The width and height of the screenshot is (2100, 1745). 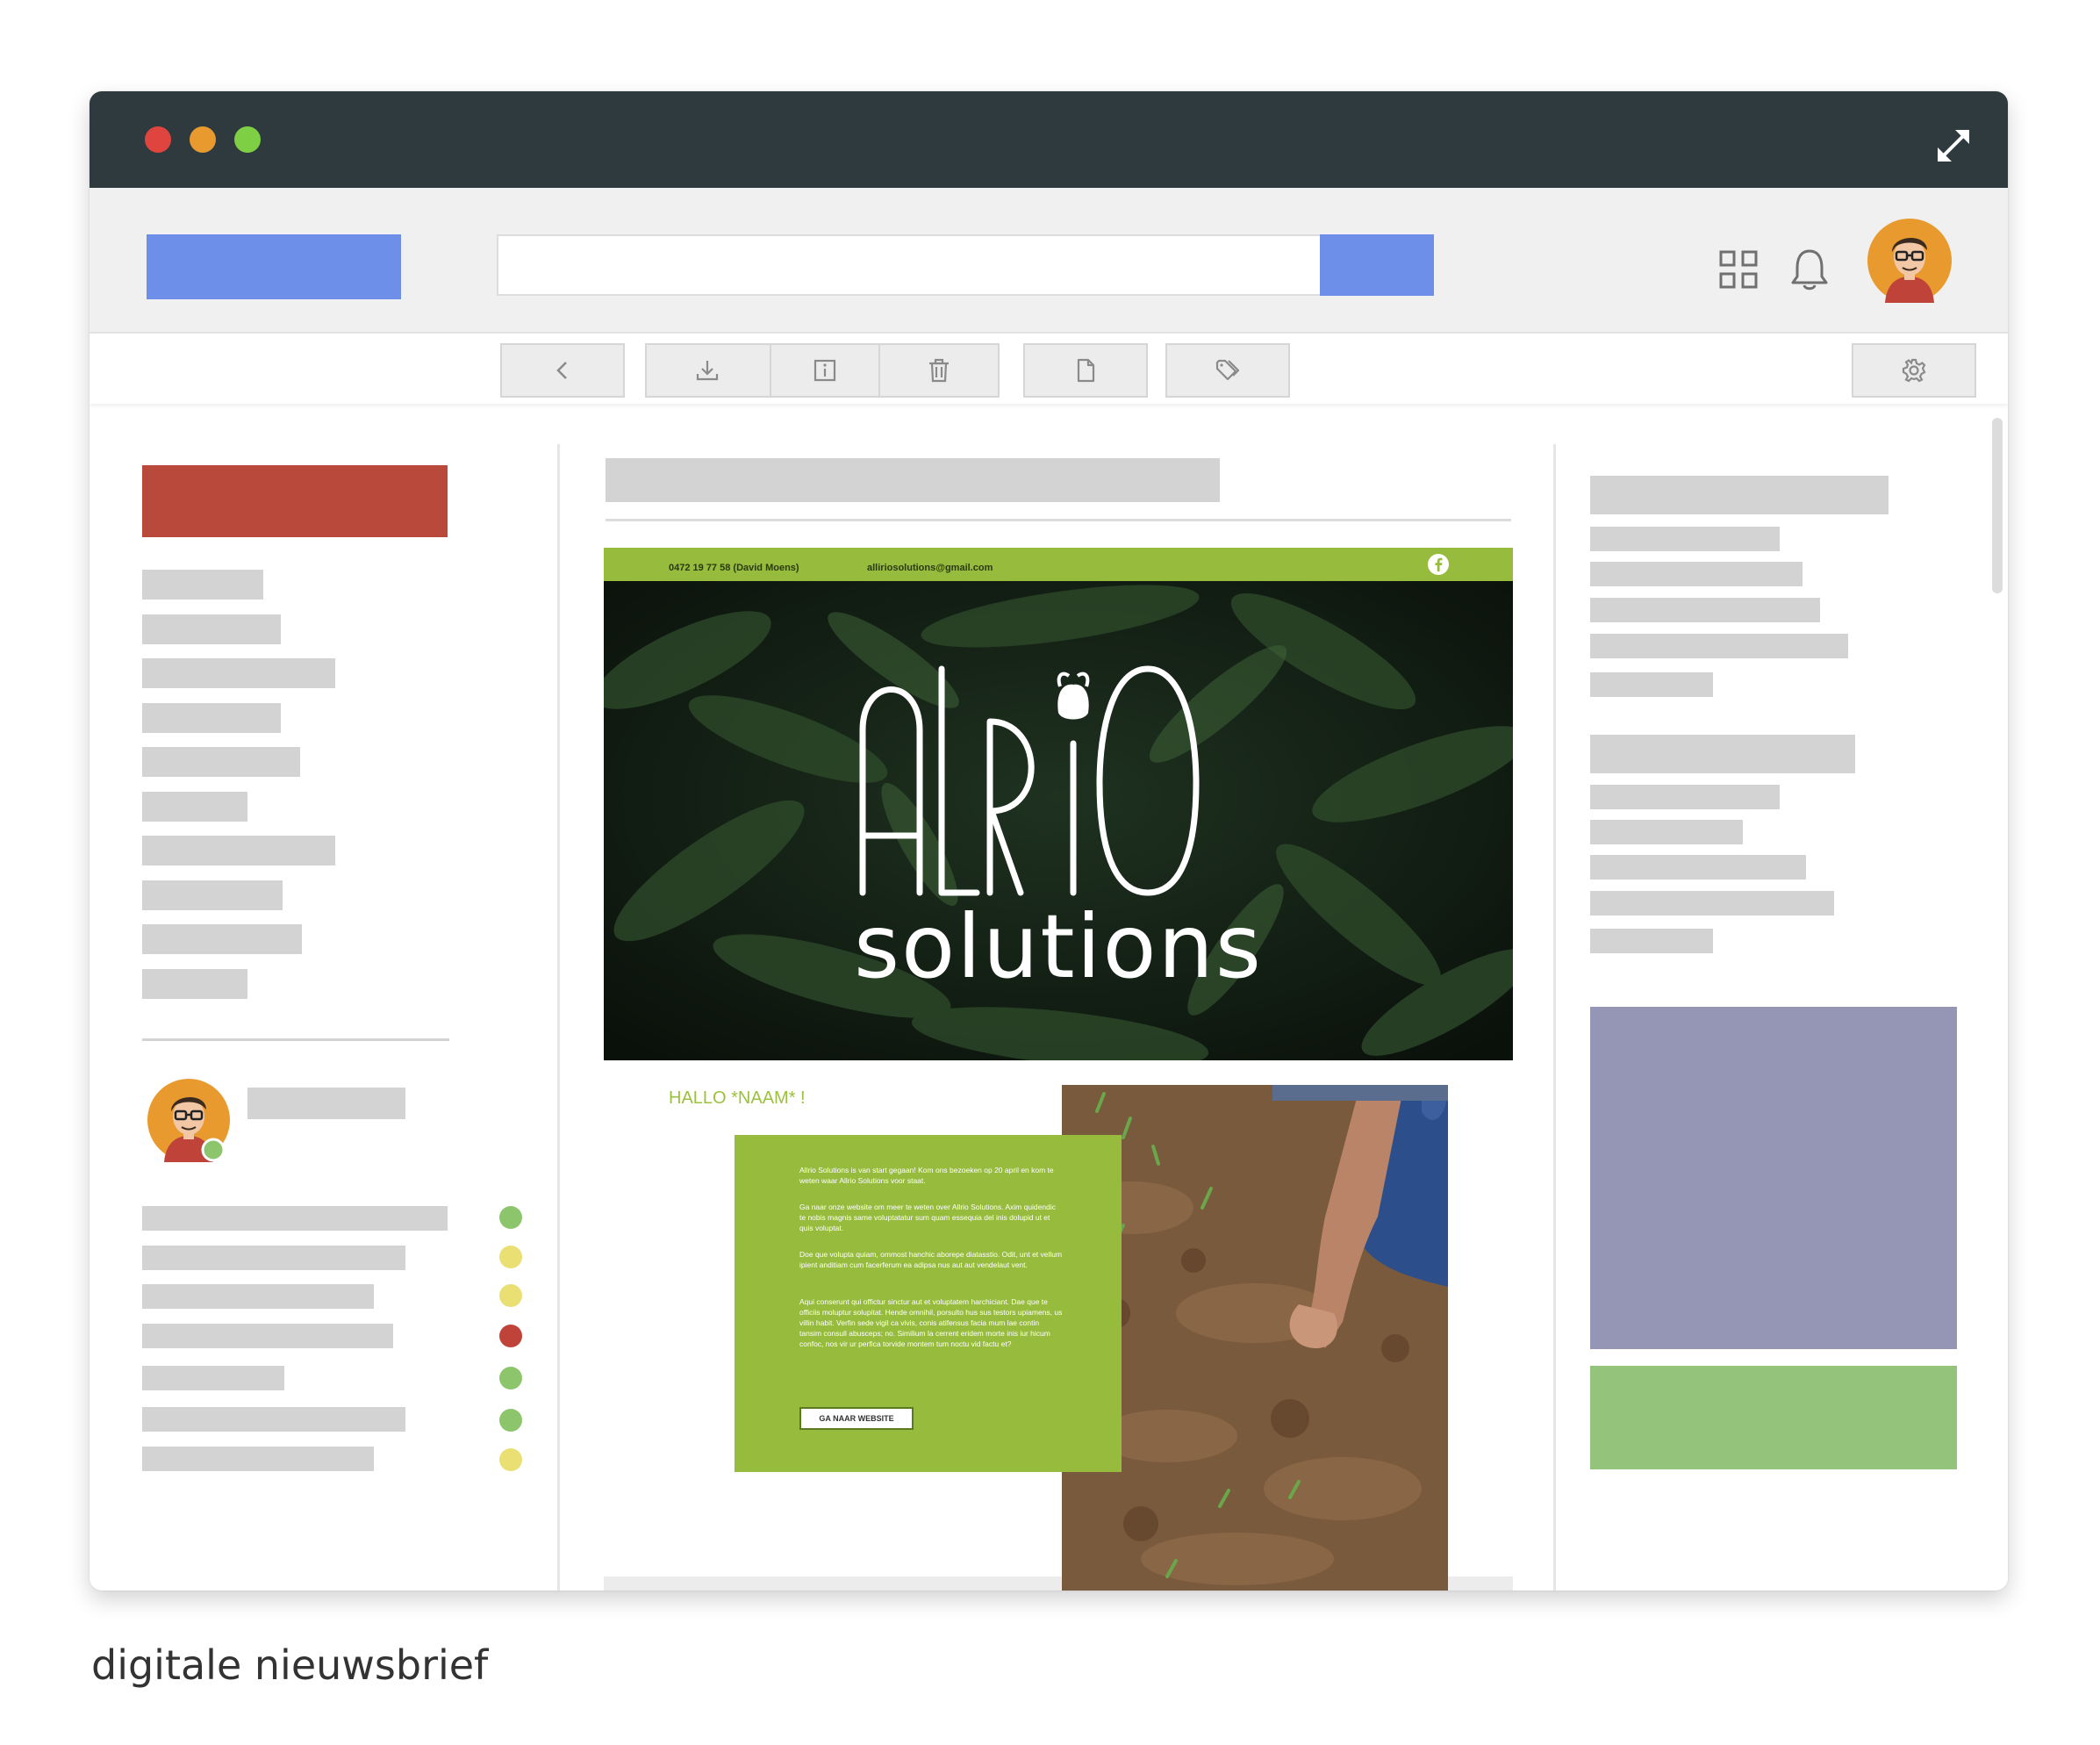 I want to click on back-button, so click(x=562, y=370).